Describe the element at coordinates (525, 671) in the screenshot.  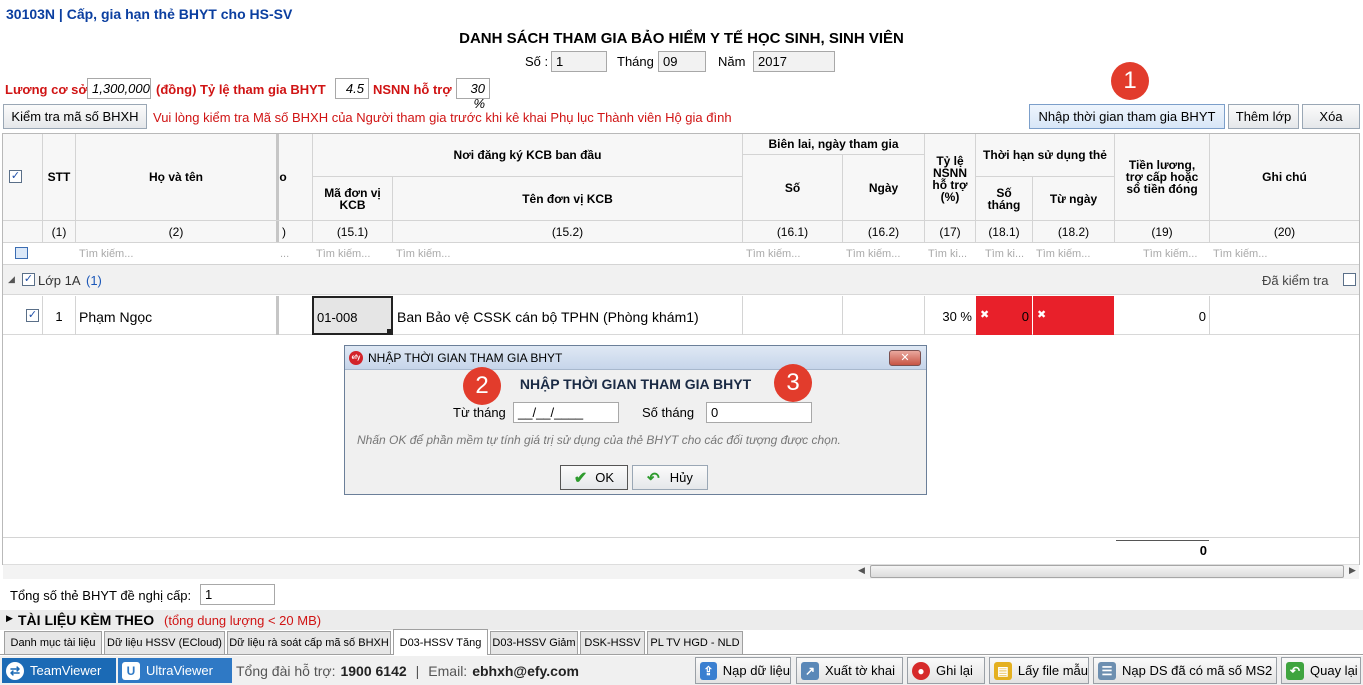
I see `email-value: ebhxh@efy.com` at that location.